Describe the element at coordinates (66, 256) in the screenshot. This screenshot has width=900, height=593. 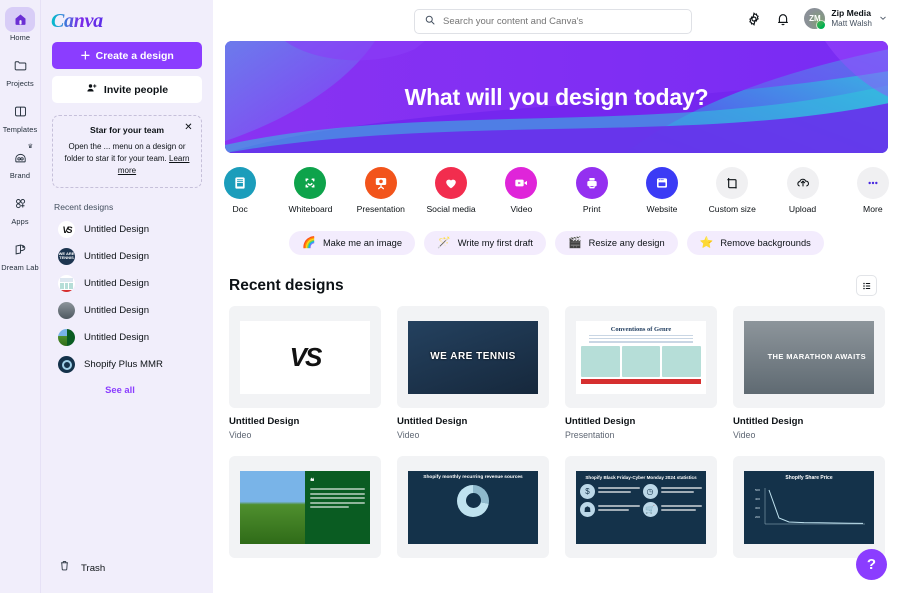
I see `design-thumbnail: WE ARE TENNIS` at that location.